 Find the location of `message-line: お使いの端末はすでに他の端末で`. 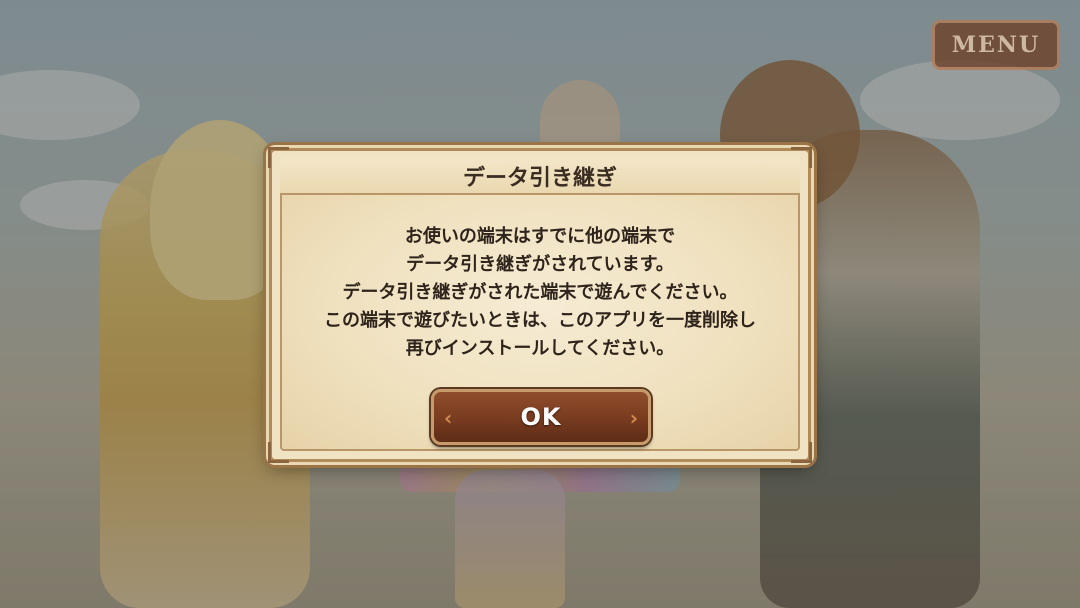

message-line: お使いの端末はすでに他の端末で is located at coordinates (540, 236).